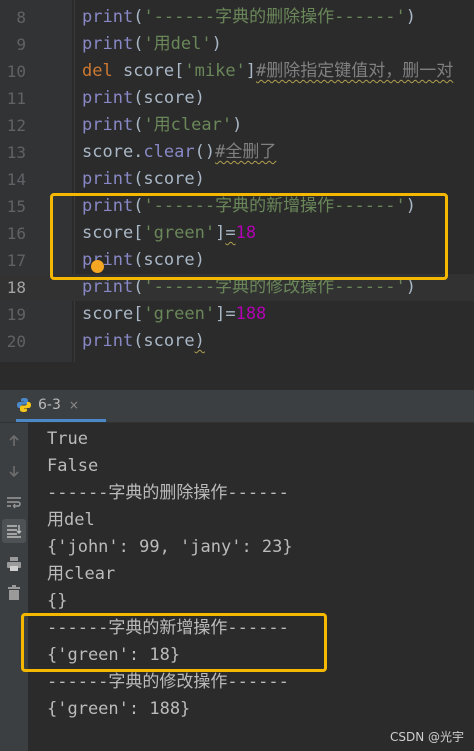 The image size is (474, 751). Describe the element at coordinates (73, 466) in the screenshot. I see `output-line: False` at that location.